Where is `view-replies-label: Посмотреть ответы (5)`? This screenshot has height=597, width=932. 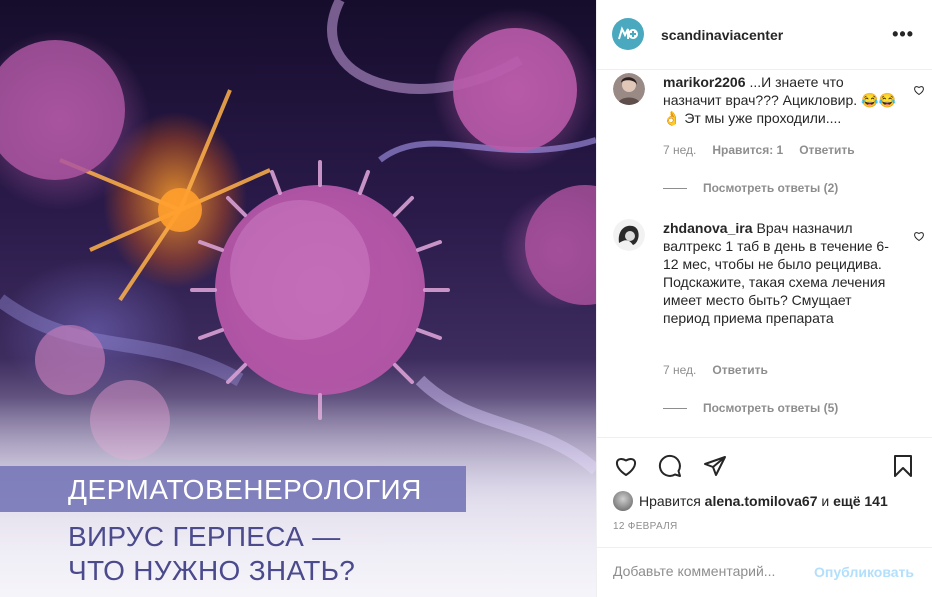 view-replies-label: Посмотреть ответы (5) is located at coordinates (770, 408).